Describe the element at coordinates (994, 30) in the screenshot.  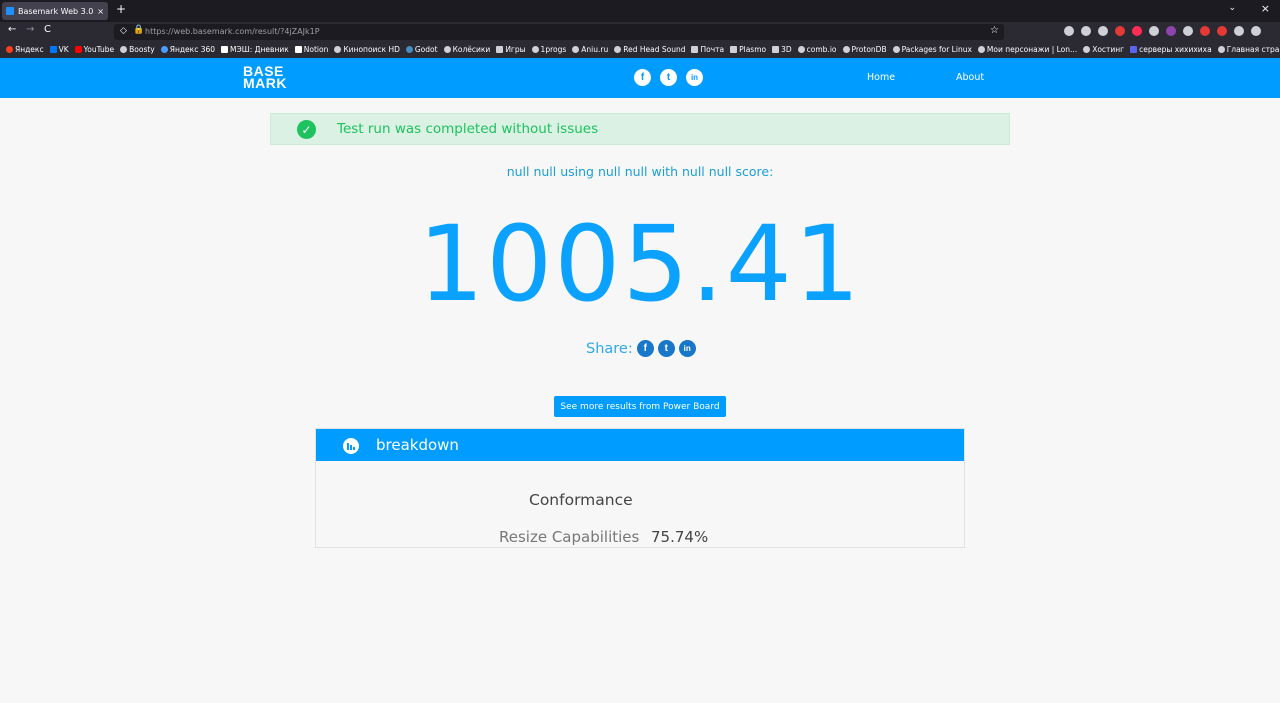
I see `bookmark-star-icon: ☆` at that location.